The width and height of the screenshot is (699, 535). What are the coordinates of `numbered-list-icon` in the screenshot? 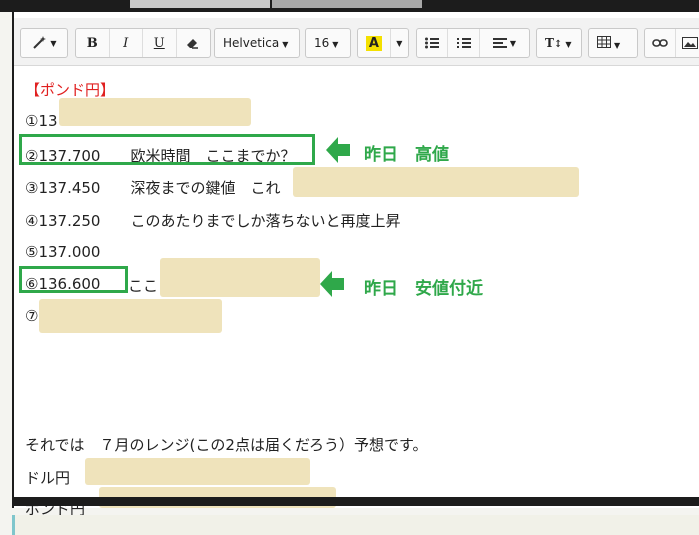 It's located at (463, 43).